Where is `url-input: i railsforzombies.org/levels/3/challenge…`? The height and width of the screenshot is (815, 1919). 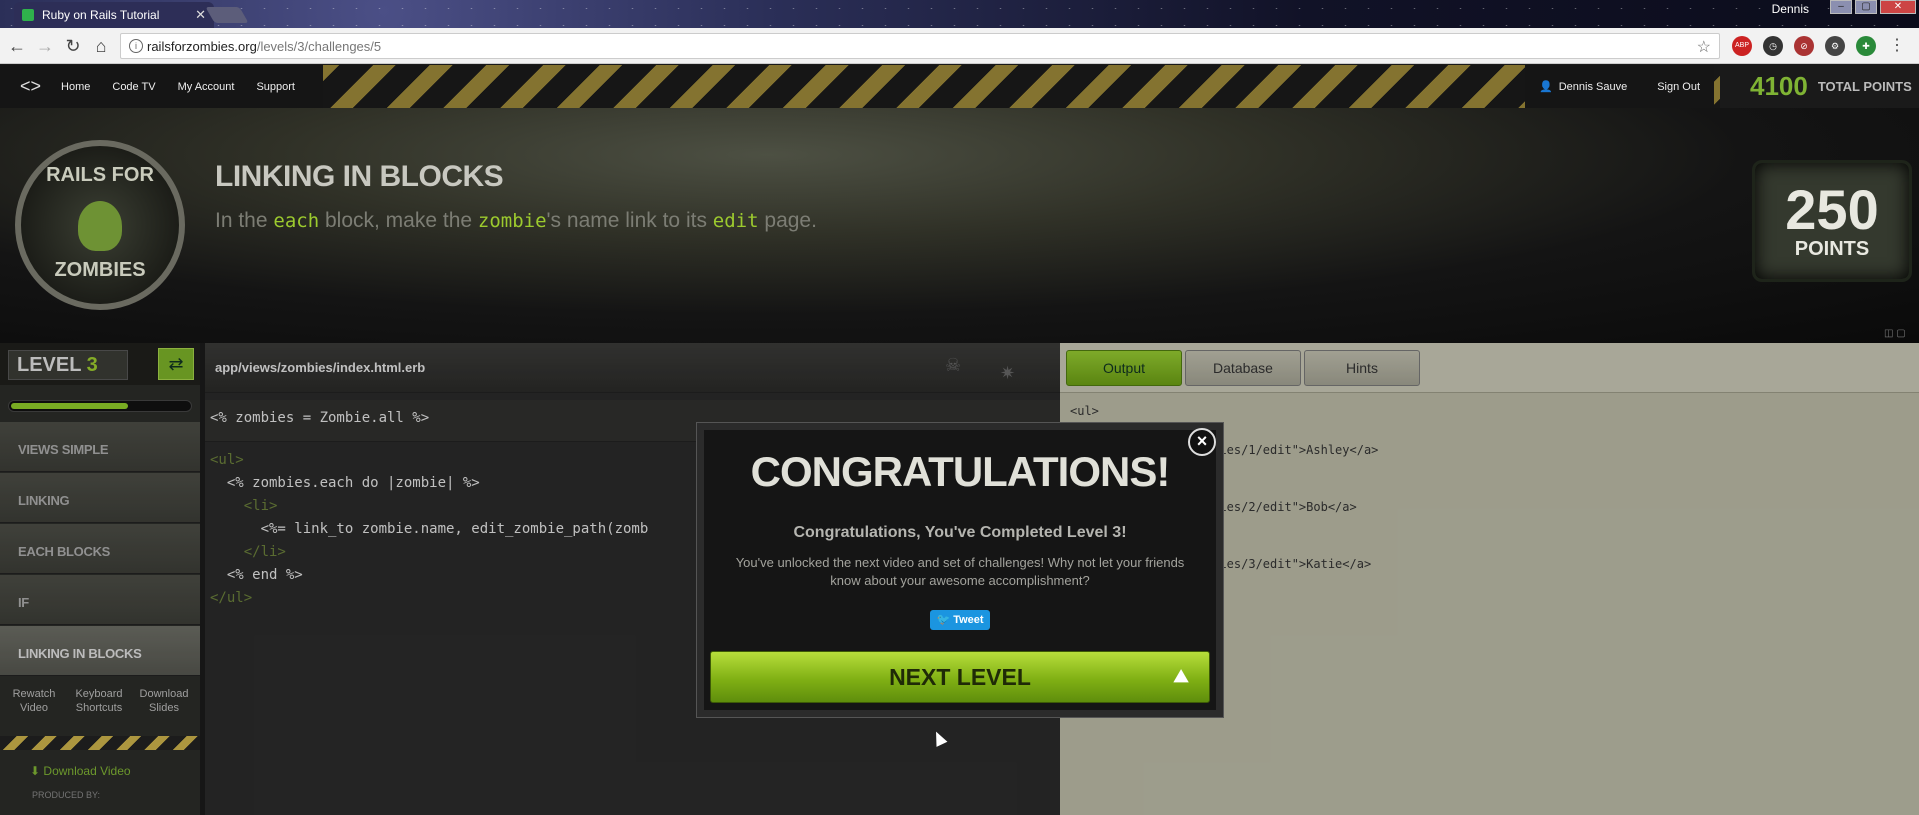 url-input: i railsforzombies.org/levels/3/challenge… is located at coordinates (920, 46).